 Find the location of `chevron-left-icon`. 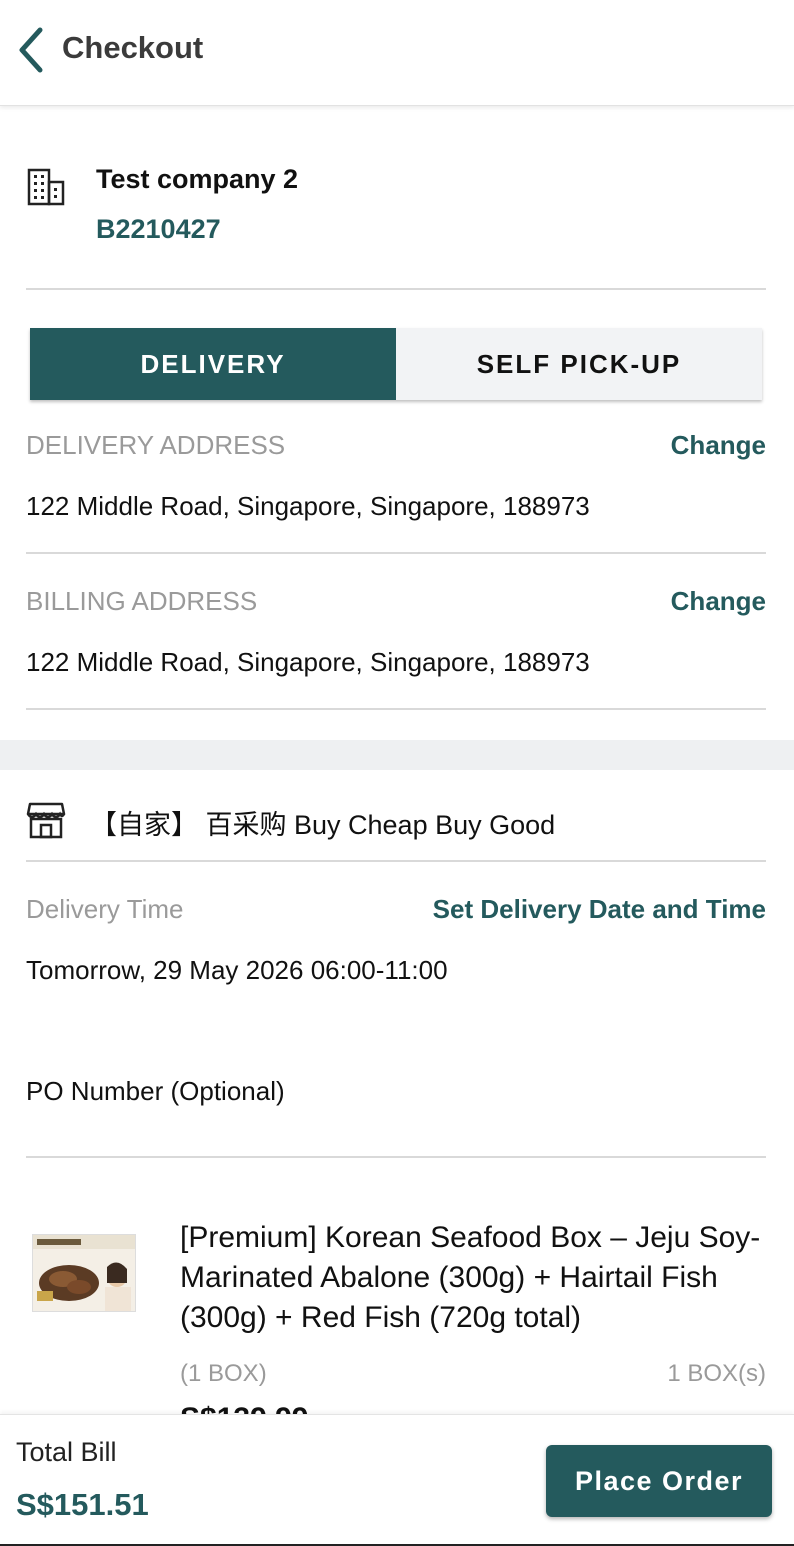

chevron-left-icon is located at coordinates (32, 50).